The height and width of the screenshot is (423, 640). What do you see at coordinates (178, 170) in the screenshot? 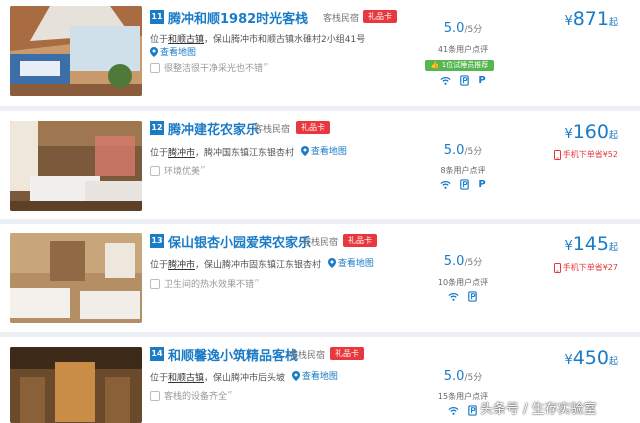
I see `review-quote: 环境优美”` at bounding box center [178, 170].